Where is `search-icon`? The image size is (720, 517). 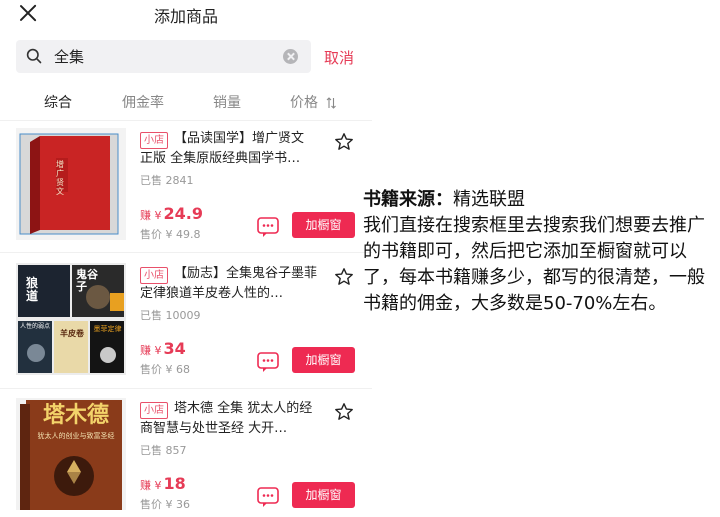
search-icon is located at coordinates (34, 56).